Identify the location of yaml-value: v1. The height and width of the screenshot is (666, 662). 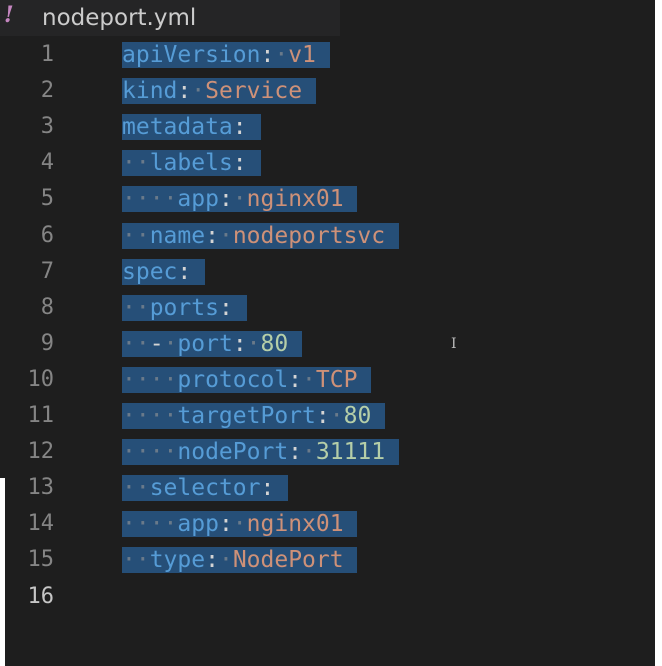
(302, 55).